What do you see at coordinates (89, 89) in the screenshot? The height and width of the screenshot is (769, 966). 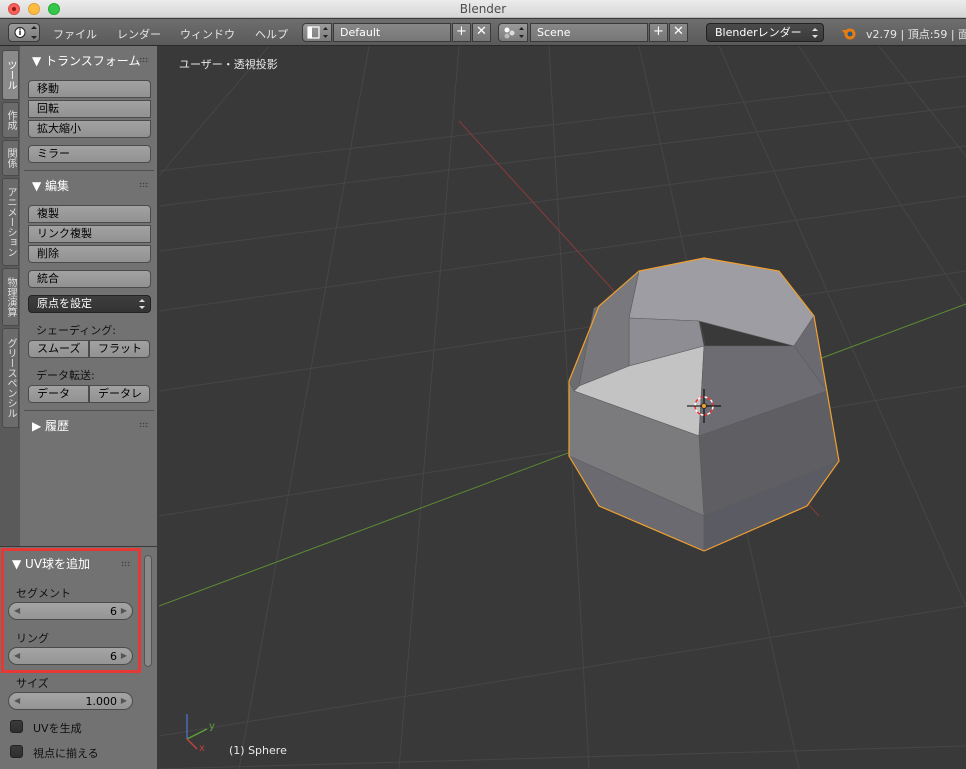 I see `translate-button: 移動` at bounding box center [89, 89].